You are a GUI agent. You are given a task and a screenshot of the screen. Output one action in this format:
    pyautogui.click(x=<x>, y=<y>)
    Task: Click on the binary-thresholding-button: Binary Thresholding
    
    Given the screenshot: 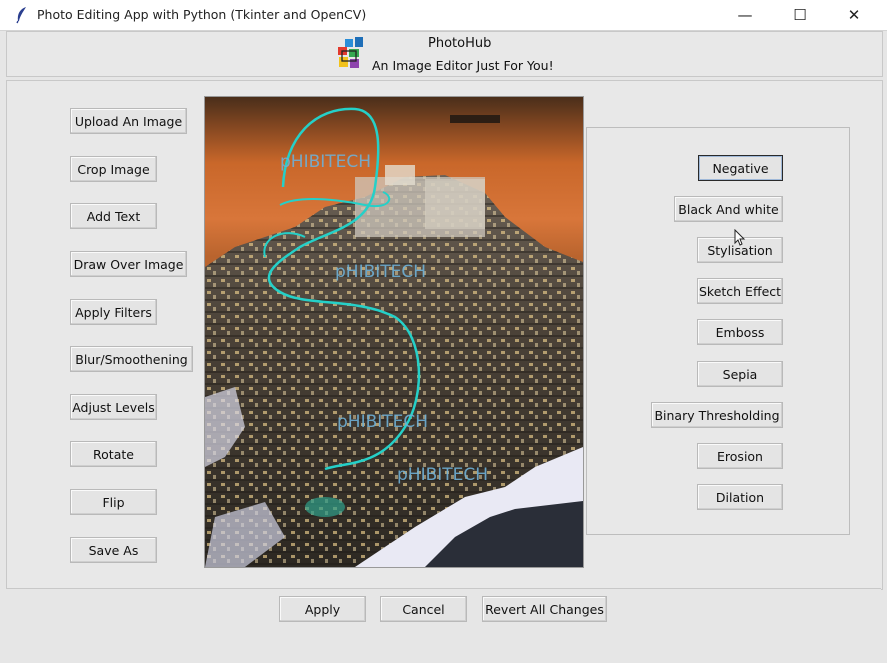 What is the action you would take?
    pyautogui.click(x=717, y=415)
    